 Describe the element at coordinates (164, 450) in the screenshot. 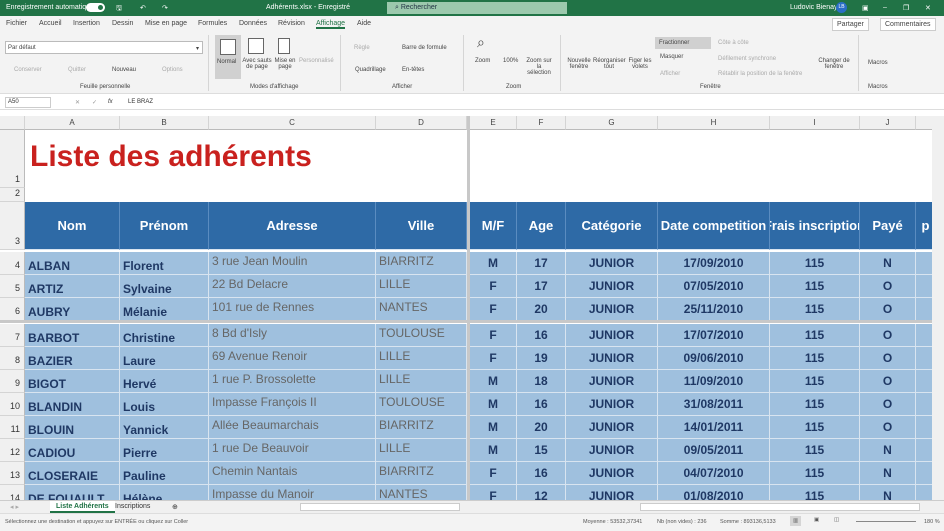

I see `table-cell: Pierre` at that location.